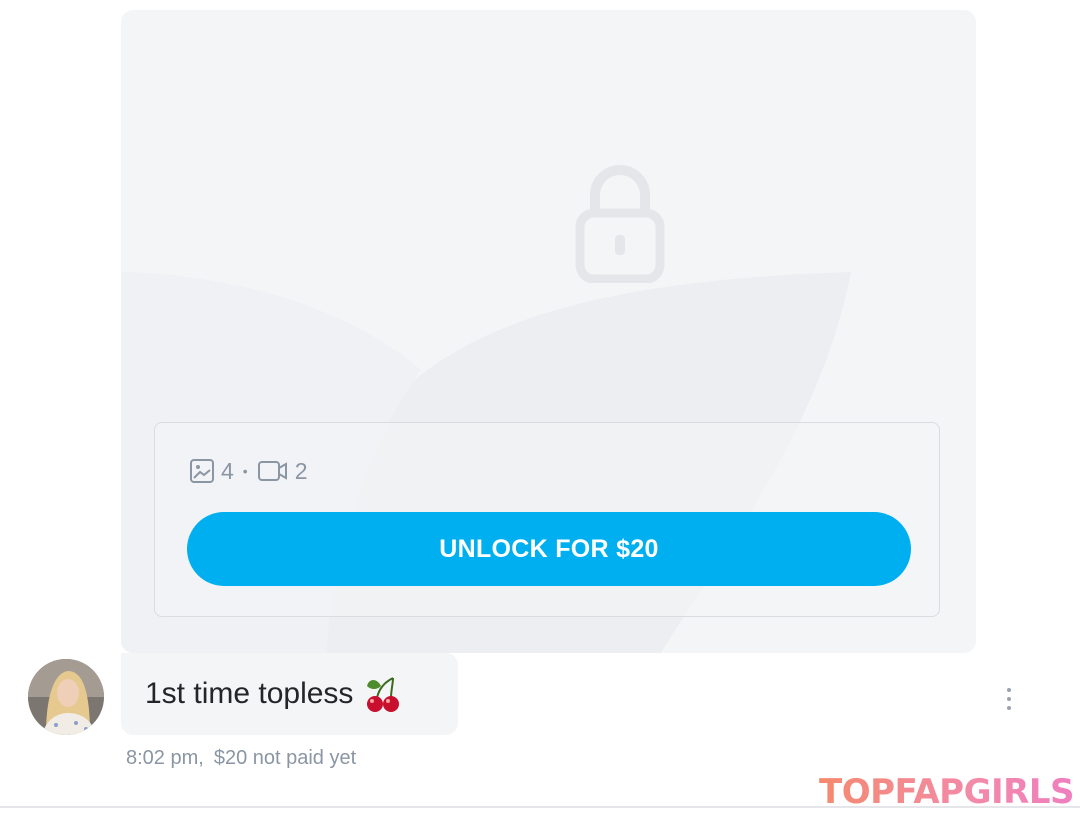  What do you see at coordinates (202, 471) in the screenshot?
I see `image-icon` at bounding box center [202, 471].